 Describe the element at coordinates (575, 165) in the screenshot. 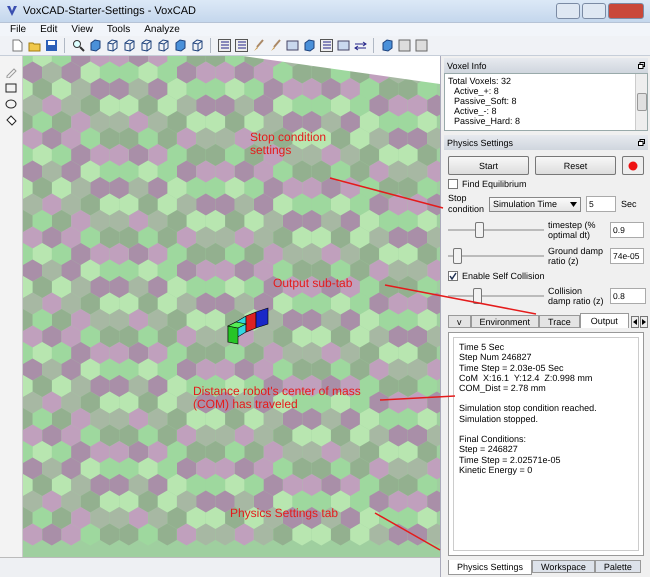

I see `reset-button: Reset` at that location.